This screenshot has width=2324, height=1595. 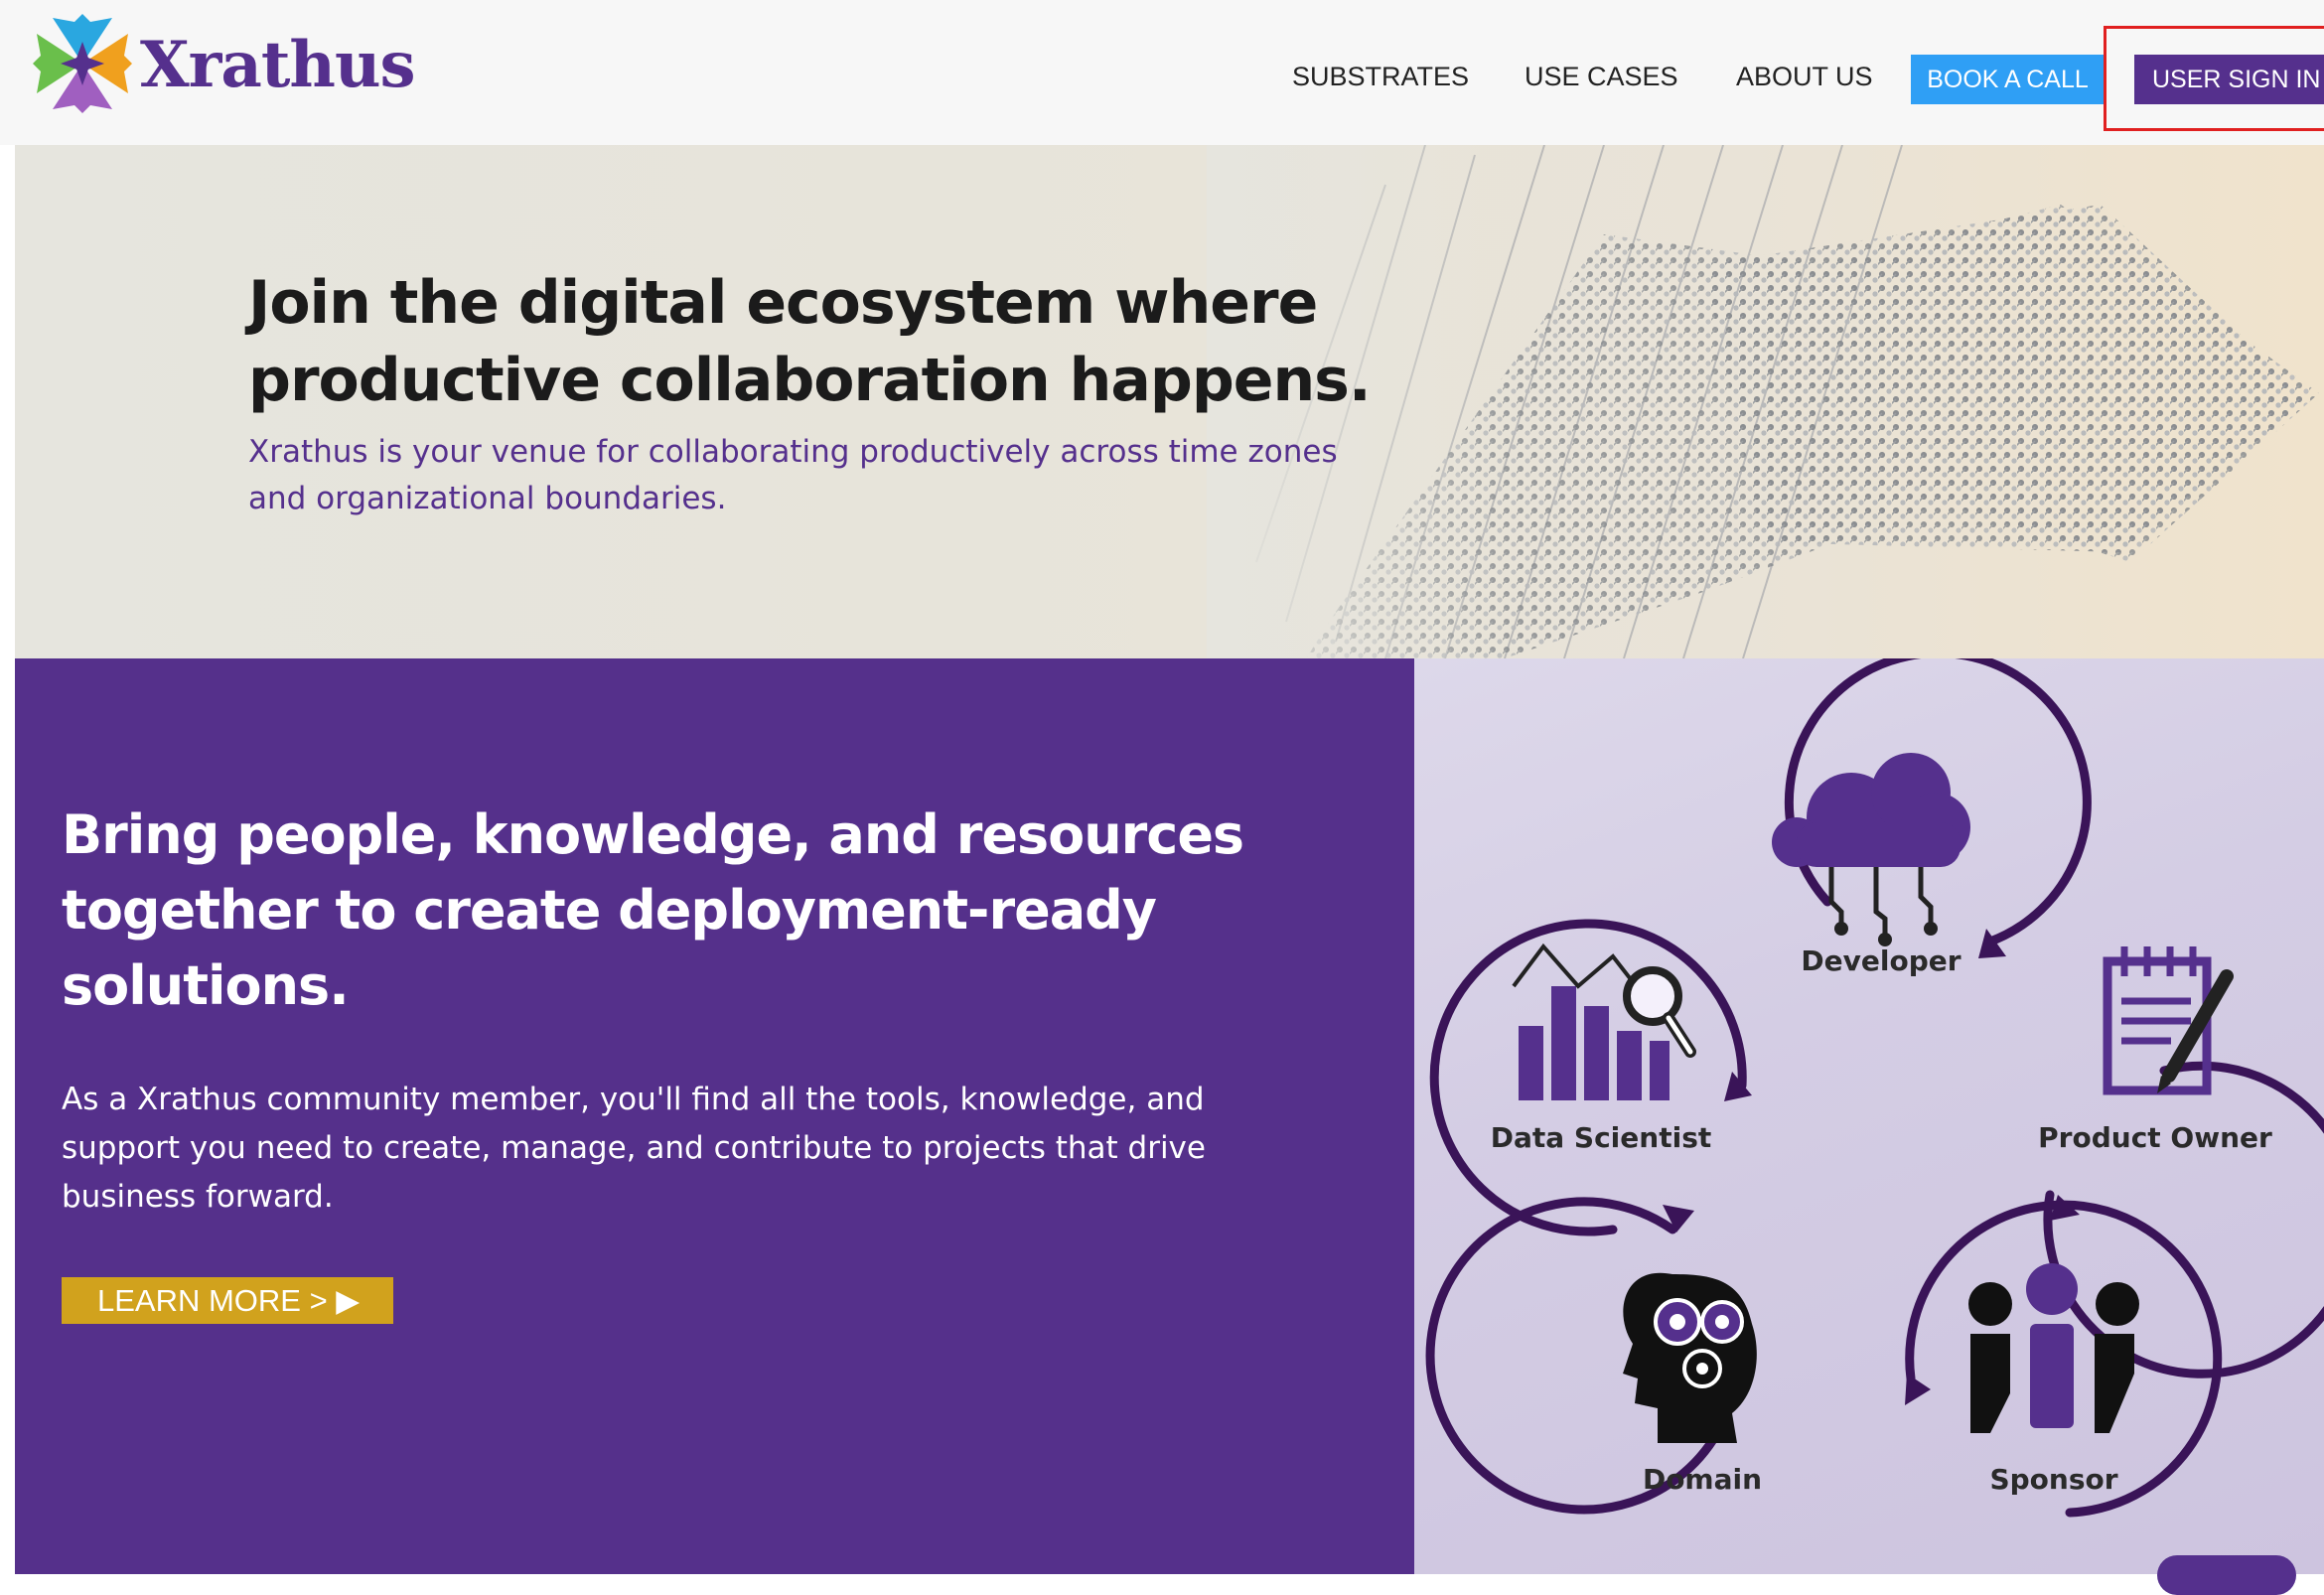 What do you see at coordinates (227, 1300) in the screenshot?
I see `learn-more-button: LEARN MORE > ▶` at bounding box center [227, 1300].